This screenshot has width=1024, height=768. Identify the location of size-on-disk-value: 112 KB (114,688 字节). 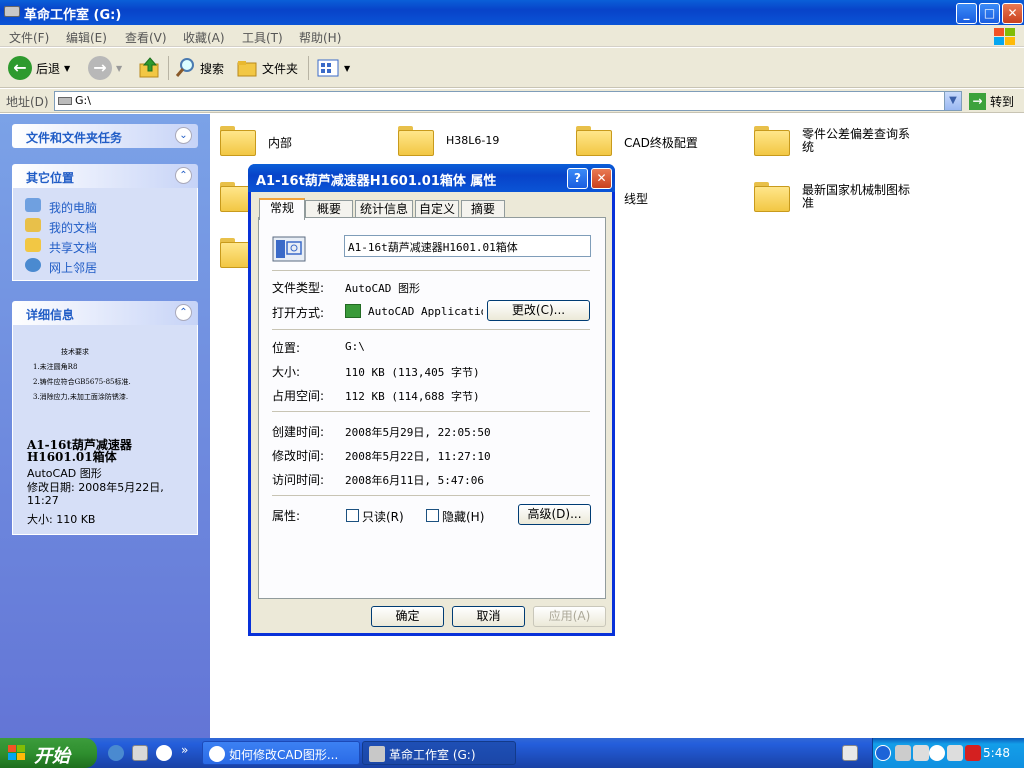
(412, 396).